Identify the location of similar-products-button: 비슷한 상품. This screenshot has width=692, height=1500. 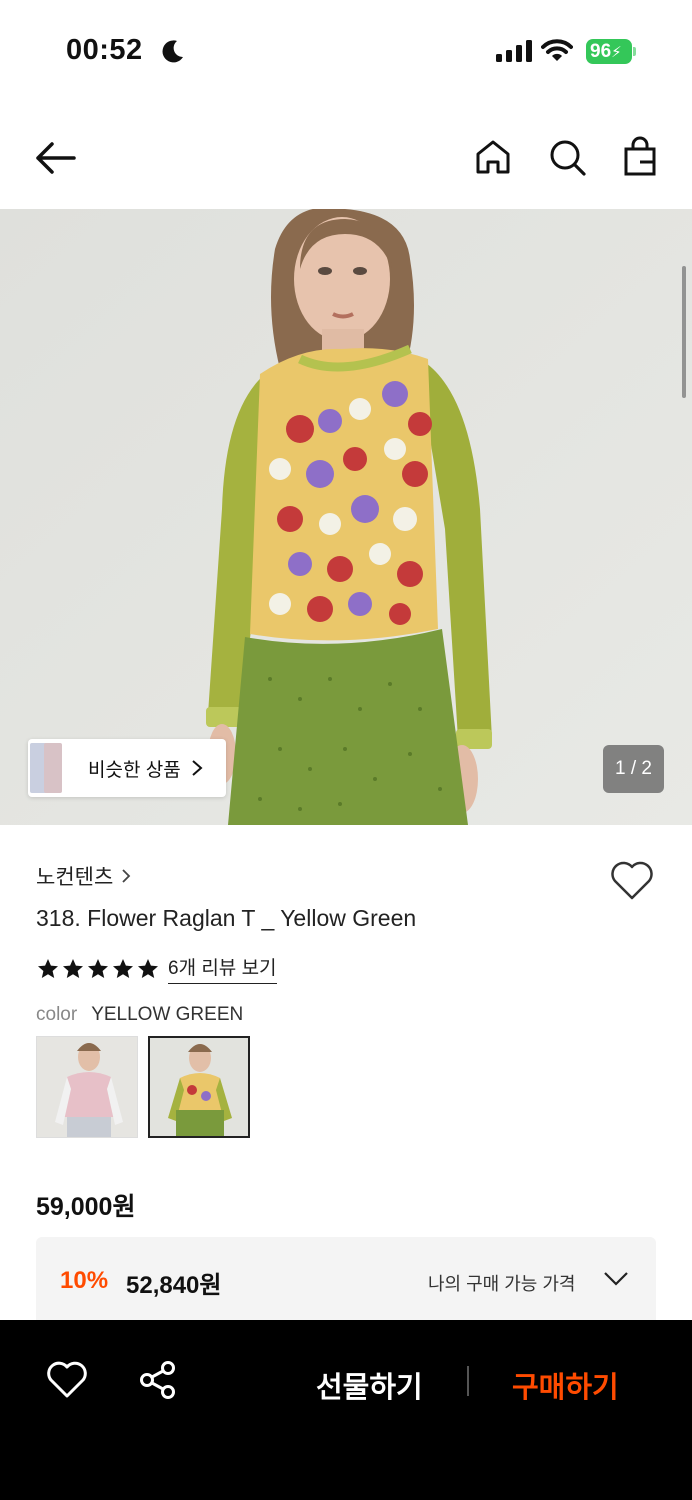
(127, 768).